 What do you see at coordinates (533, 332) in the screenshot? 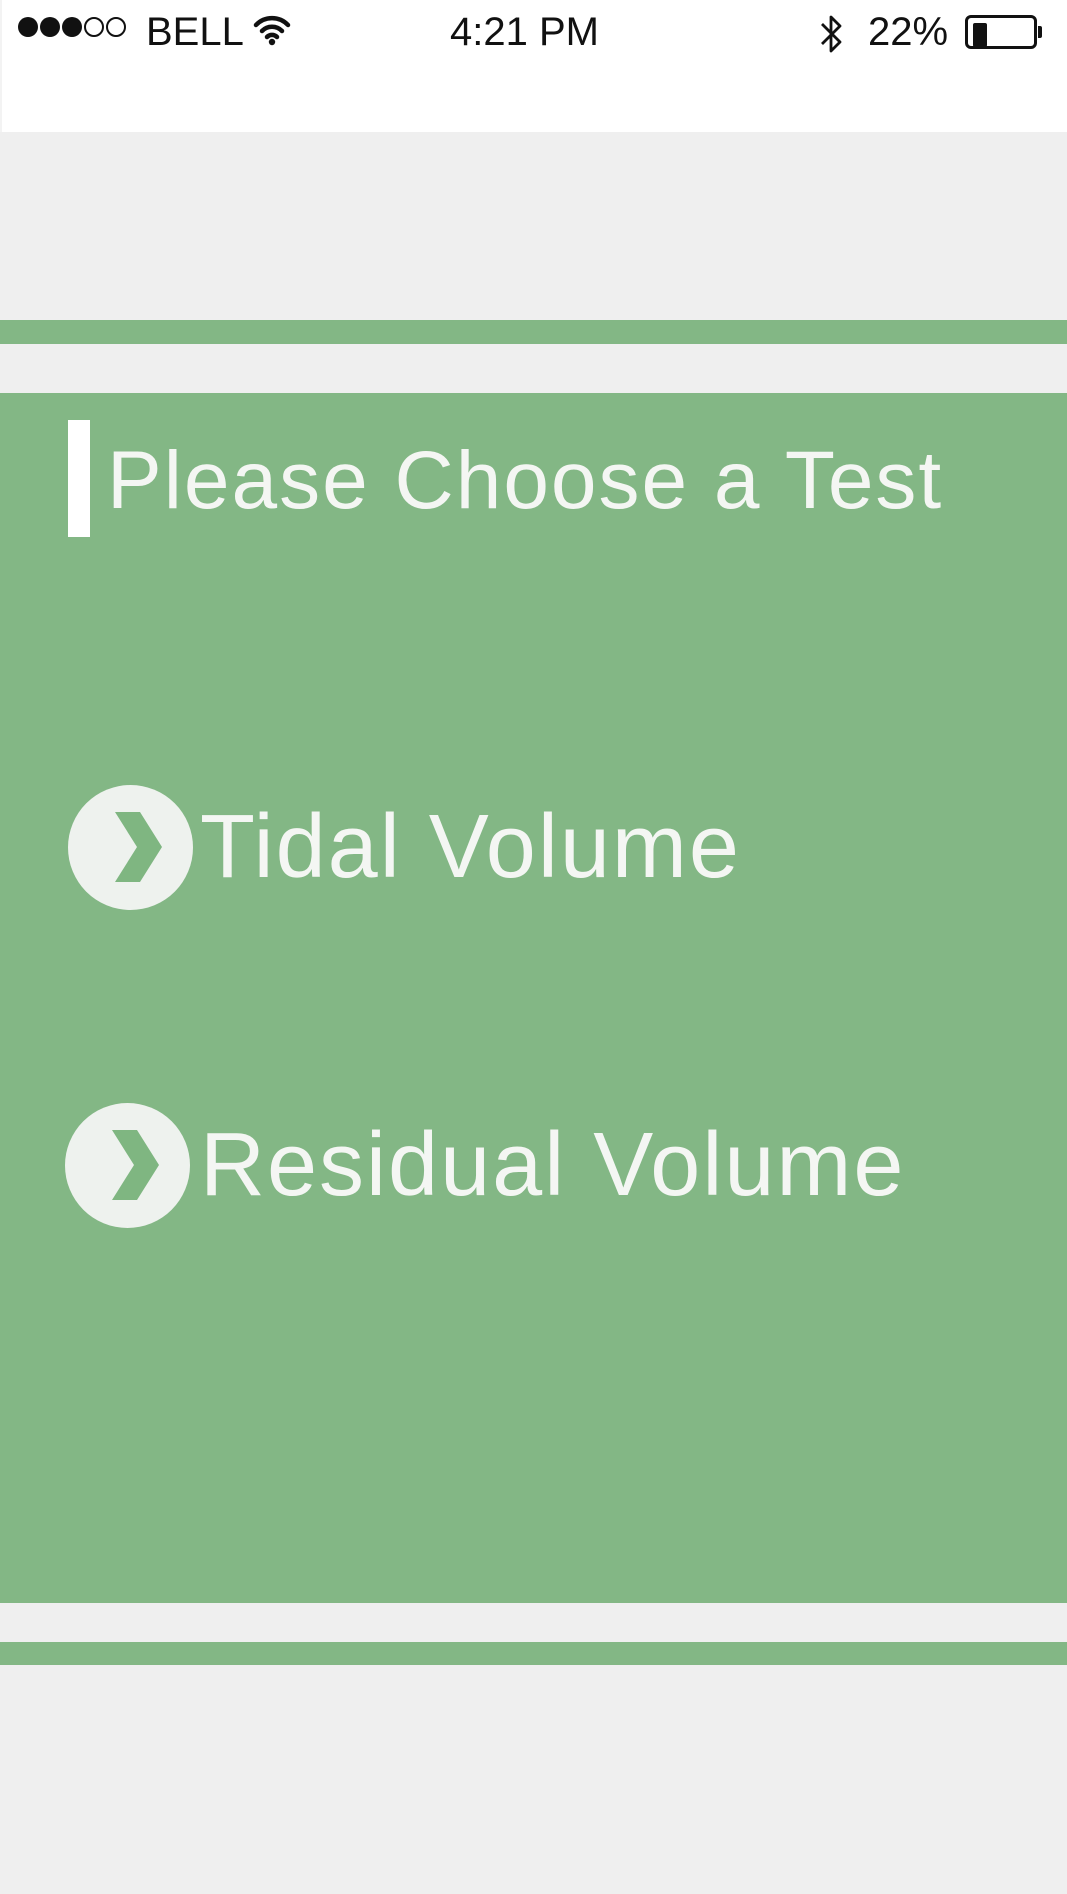
I see `divider-top` at bounding box center [533, 332].